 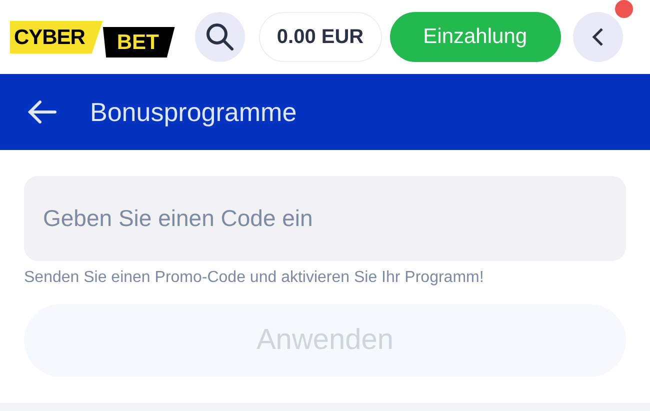 What do you see at coordinates (42, 112) in the screenshot?
I see `back-arrow-icon` at bounding box center [42, 112].